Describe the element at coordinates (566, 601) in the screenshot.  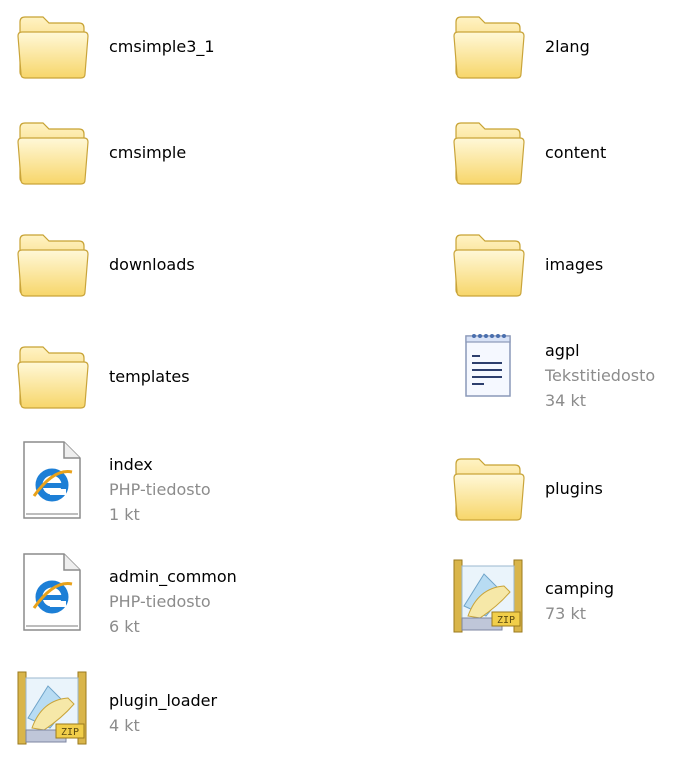
I see `explorer-item-camping: ZIP camping 73 kt` at that location.